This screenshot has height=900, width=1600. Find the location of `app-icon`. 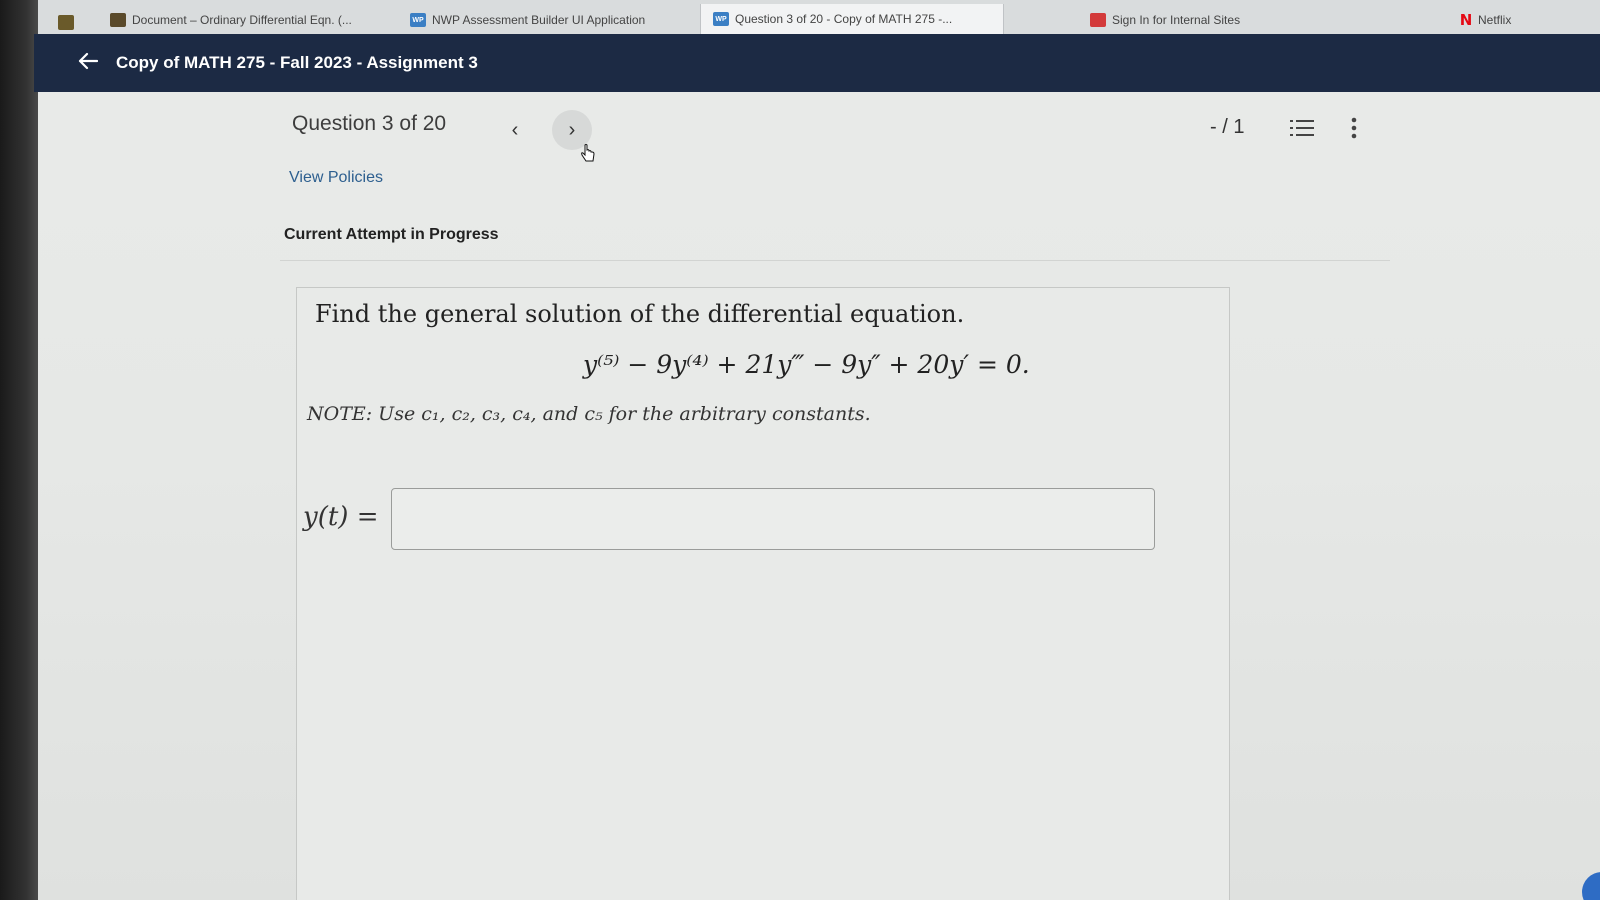

app-icon is located at coordinates (66, 22).